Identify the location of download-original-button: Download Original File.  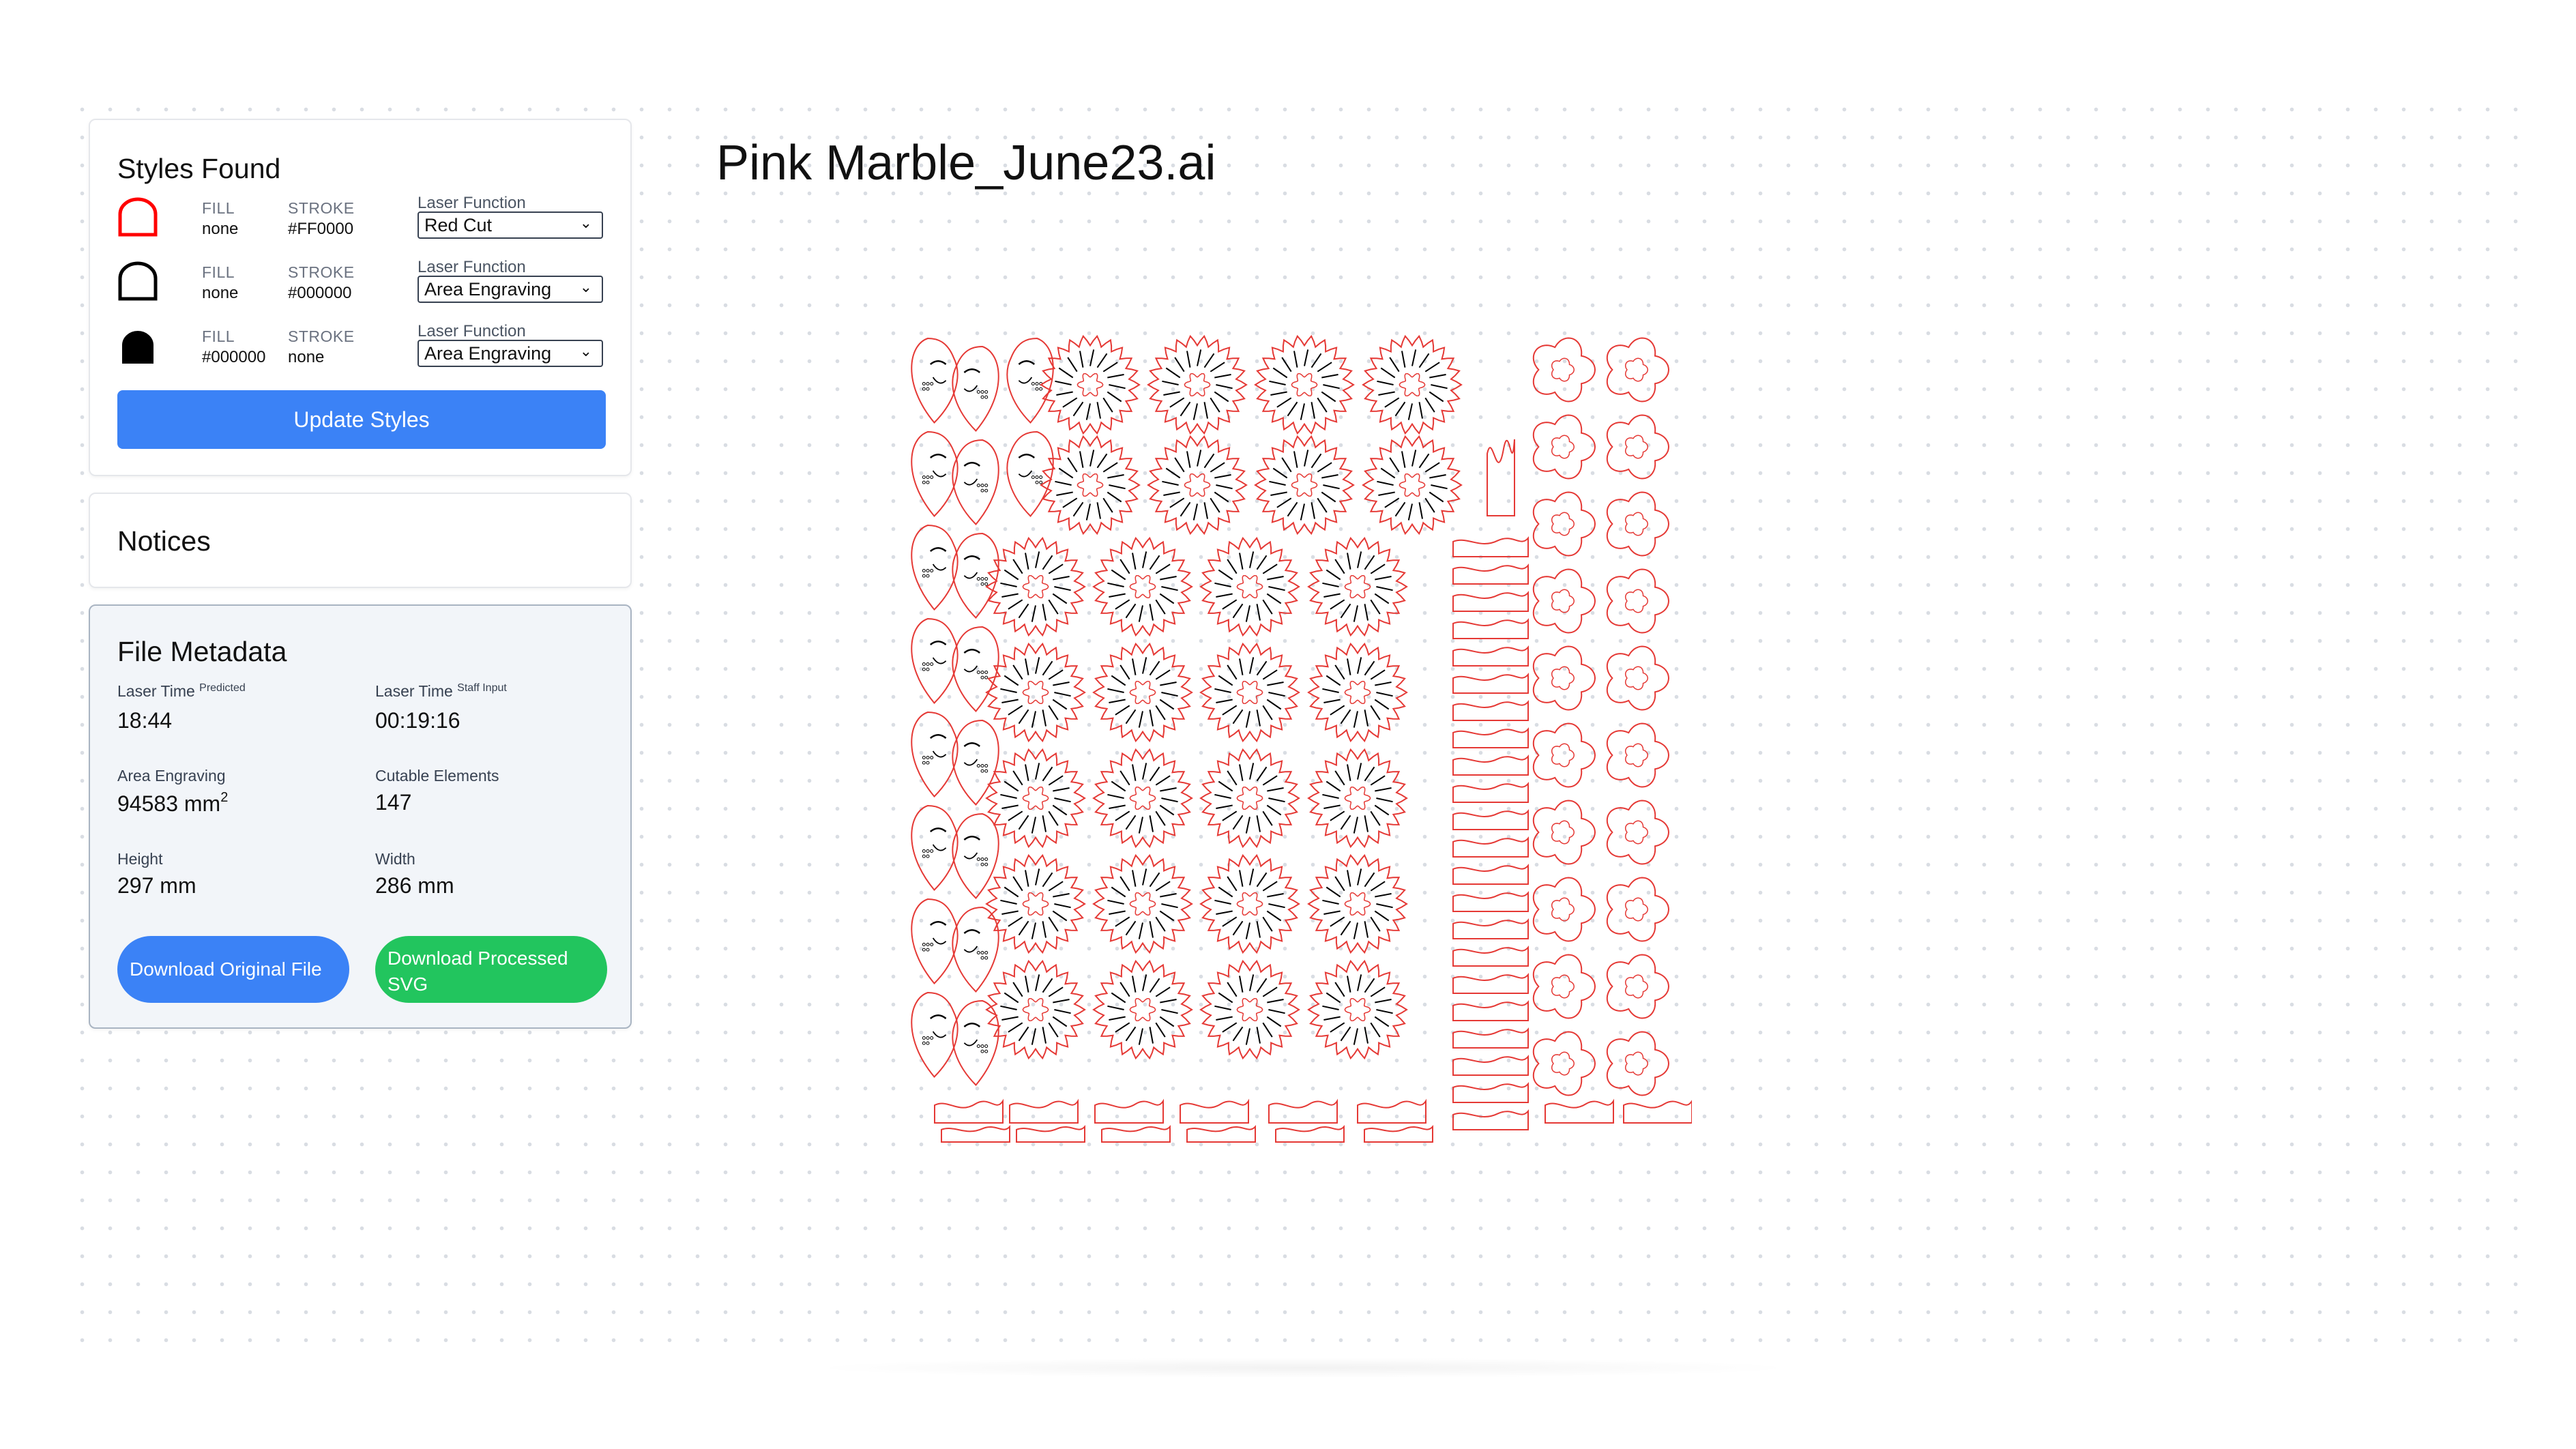
(233, 969).